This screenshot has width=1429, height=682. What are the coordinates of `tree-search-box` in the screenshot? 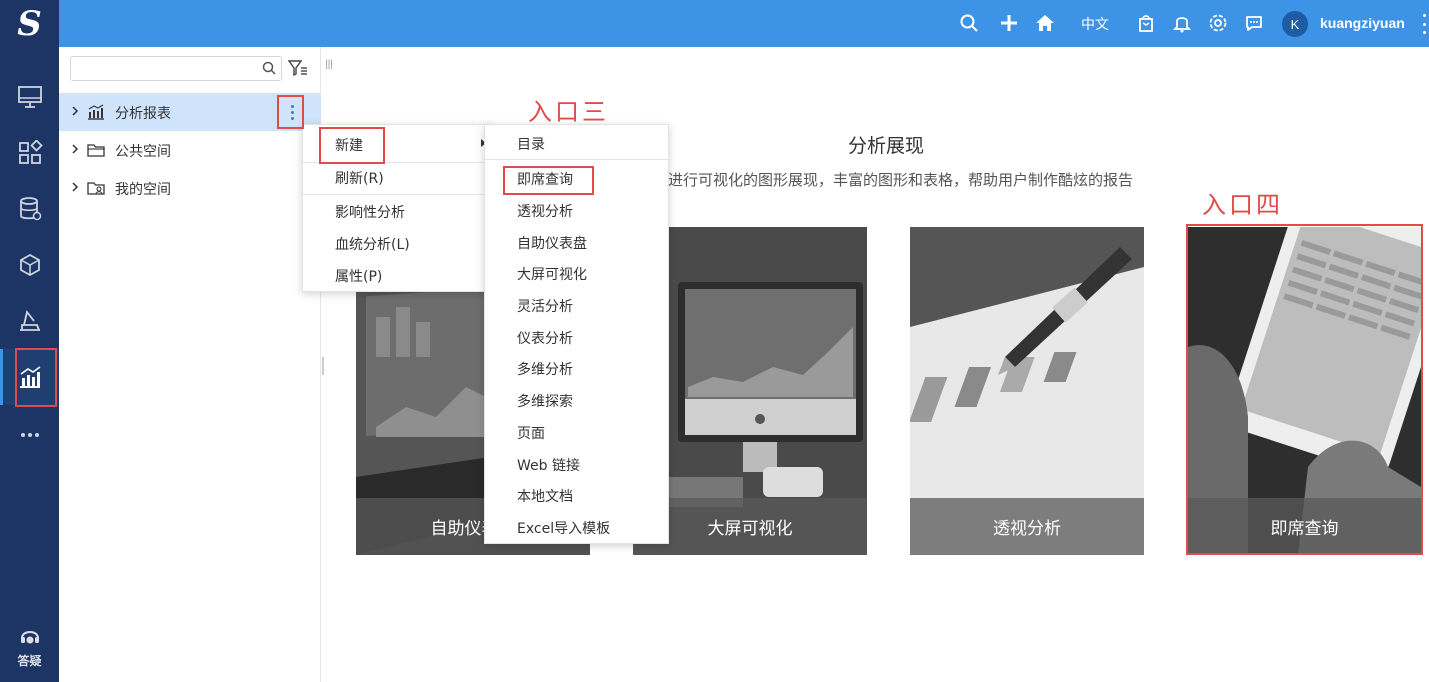 It's located at (176, 68).